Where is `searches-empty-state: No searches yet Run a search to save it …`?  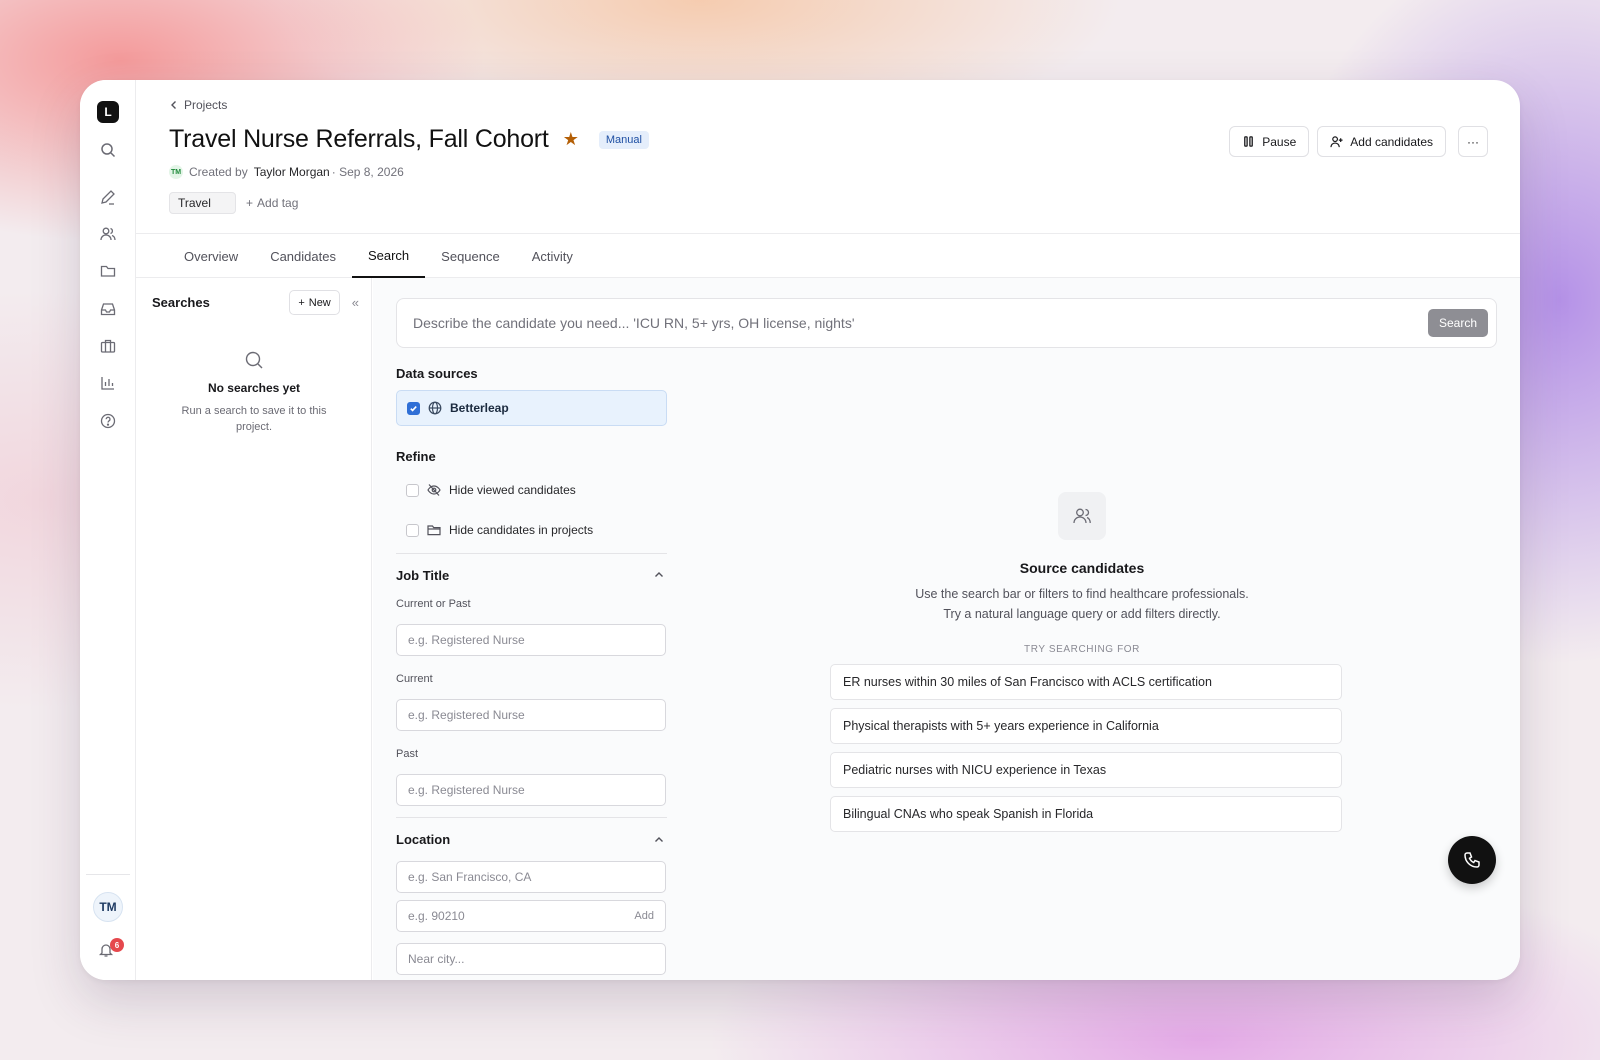 searches-empty-state: No searches yet Run a search to save it … is located at coordinates (254, 392).